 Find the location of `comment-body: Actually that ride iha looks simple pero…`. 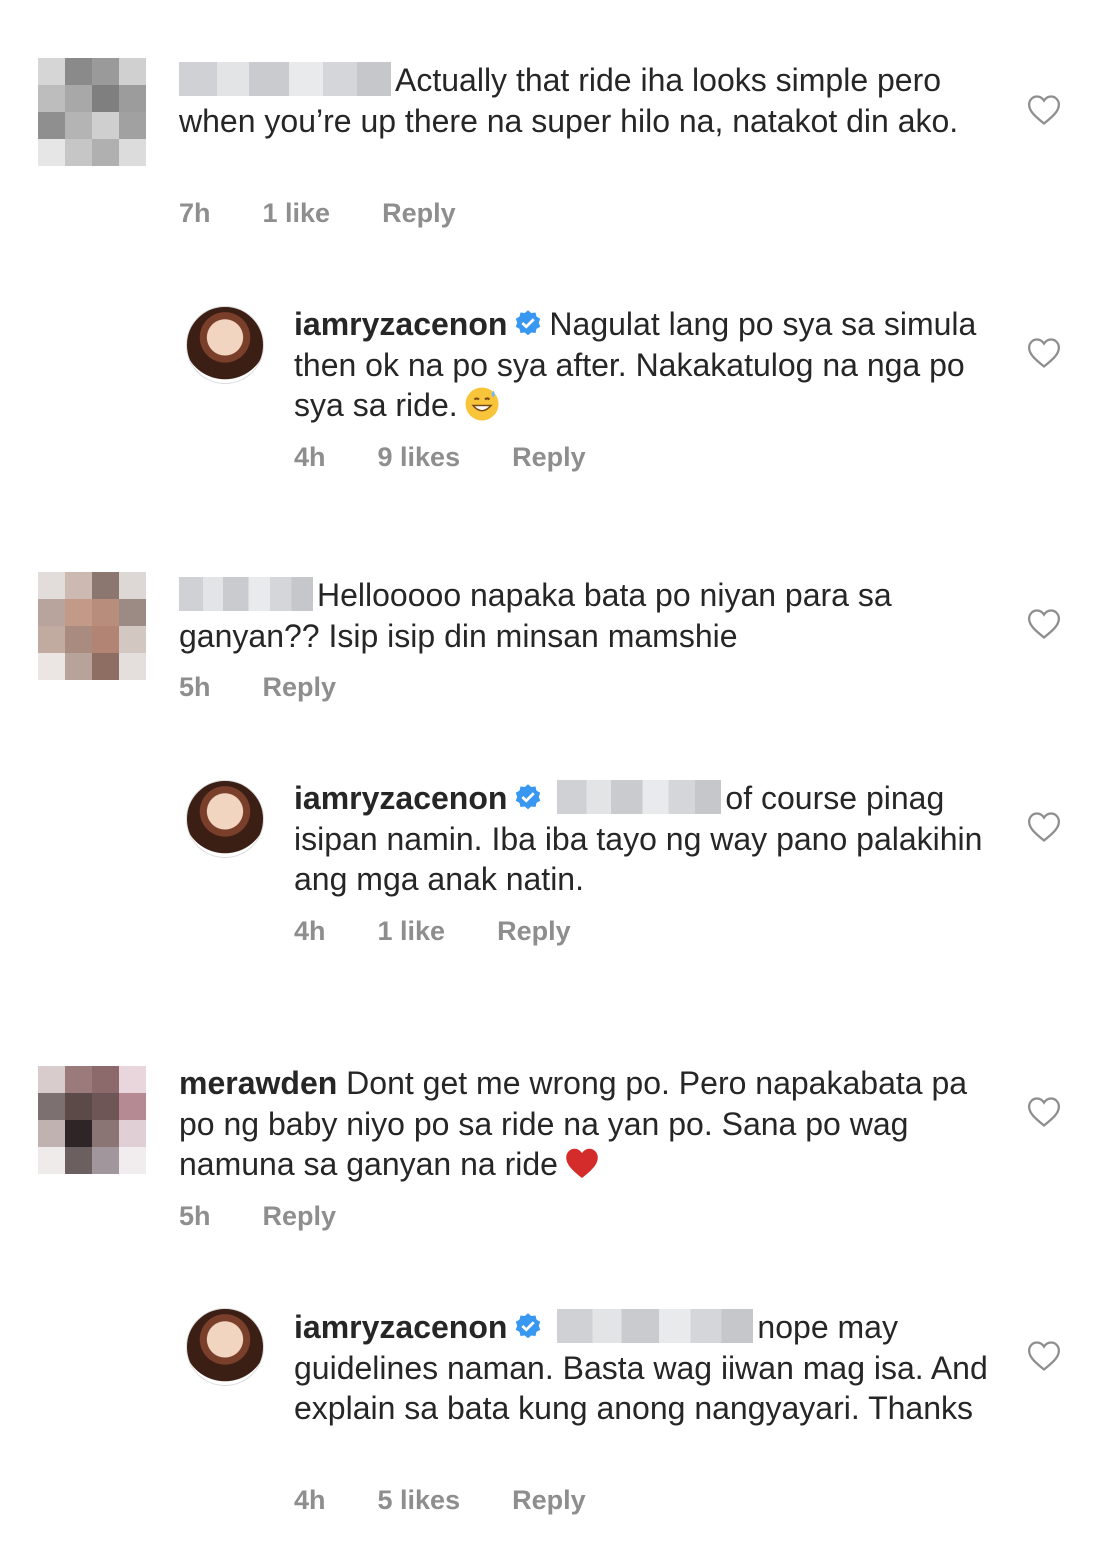

comment-body: Actually that ride iha looks simple pero… is located at coordinates (589, 100).